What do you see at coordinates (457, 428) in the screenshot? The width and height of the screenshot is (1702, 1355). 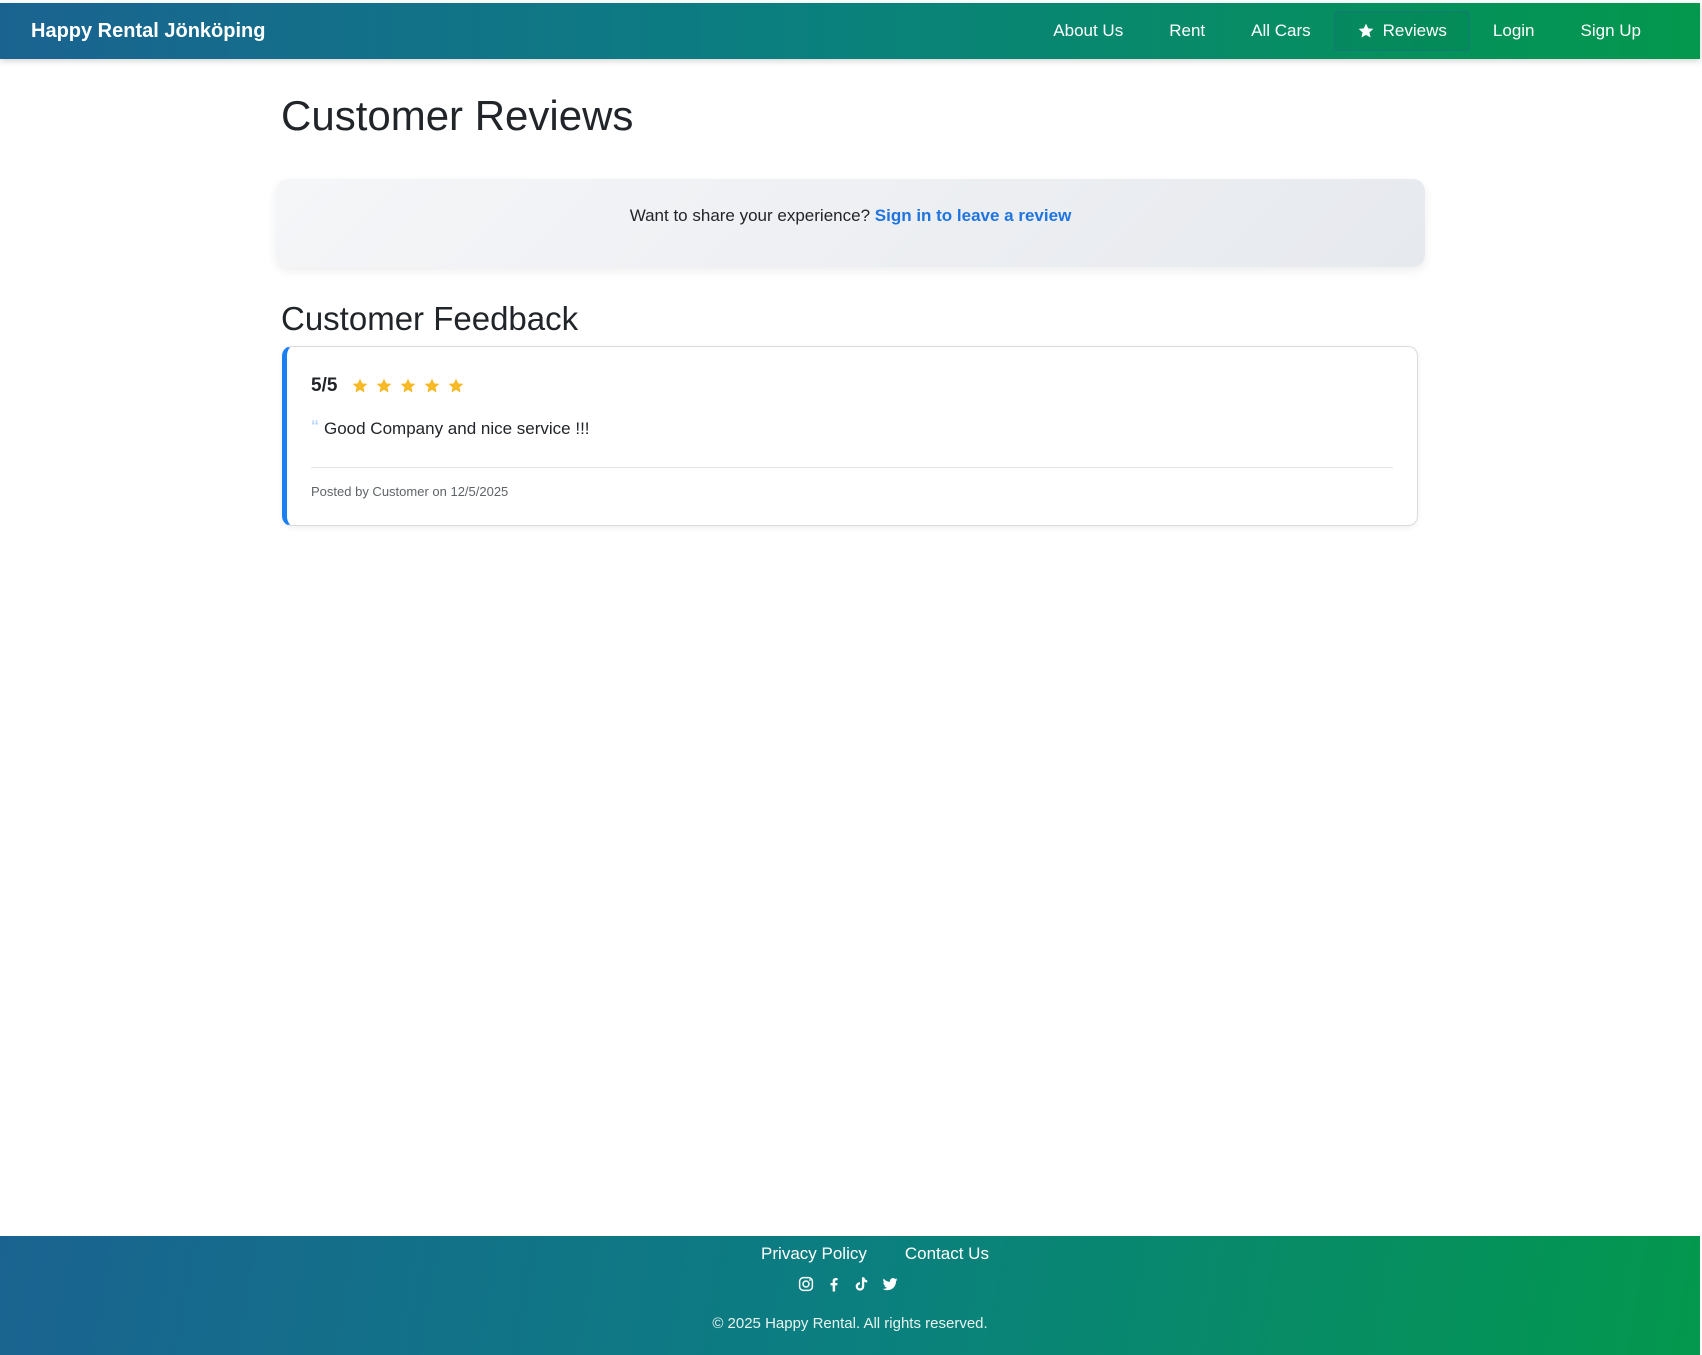 I see `review-text: Good Company and nice service !!!` at bounding box center [457, 428].